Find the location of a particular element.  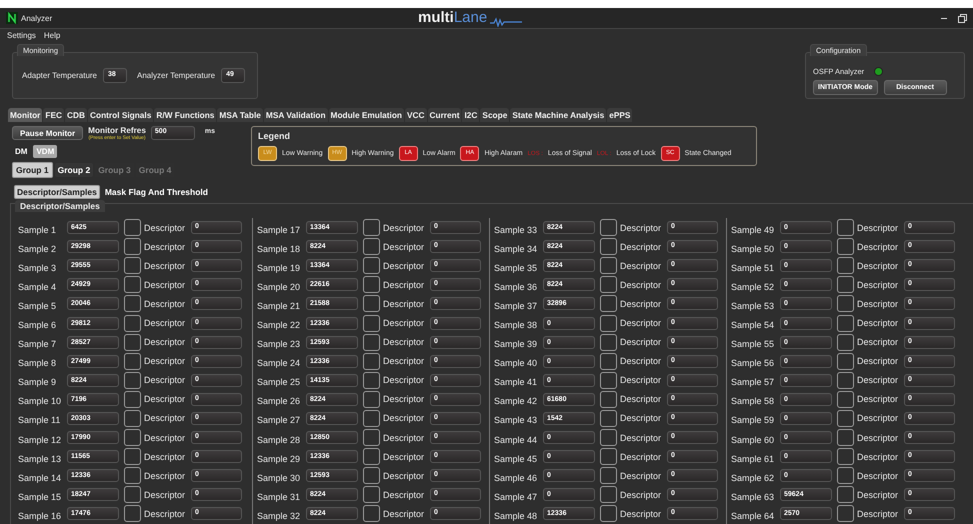

tab: Current is located at coordinates (445, 115).